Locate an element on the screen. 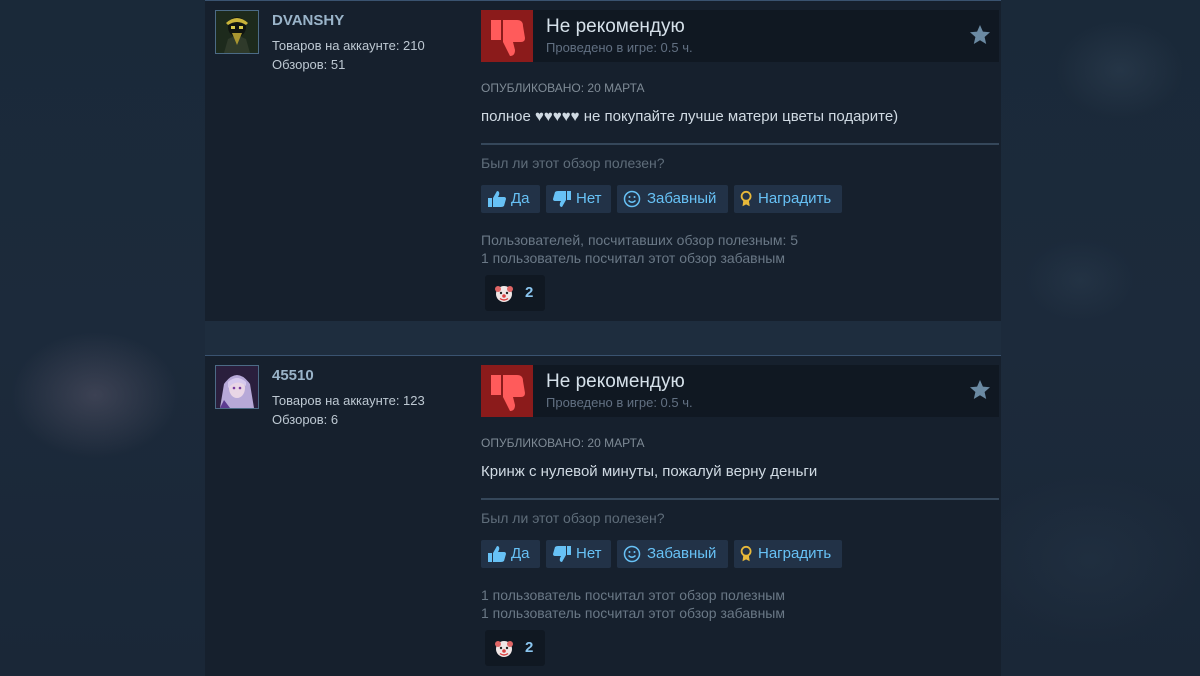 The image size is (1200, 676). author-reviews-count: Обзоров: 6 is located at coordinates (305, 419).